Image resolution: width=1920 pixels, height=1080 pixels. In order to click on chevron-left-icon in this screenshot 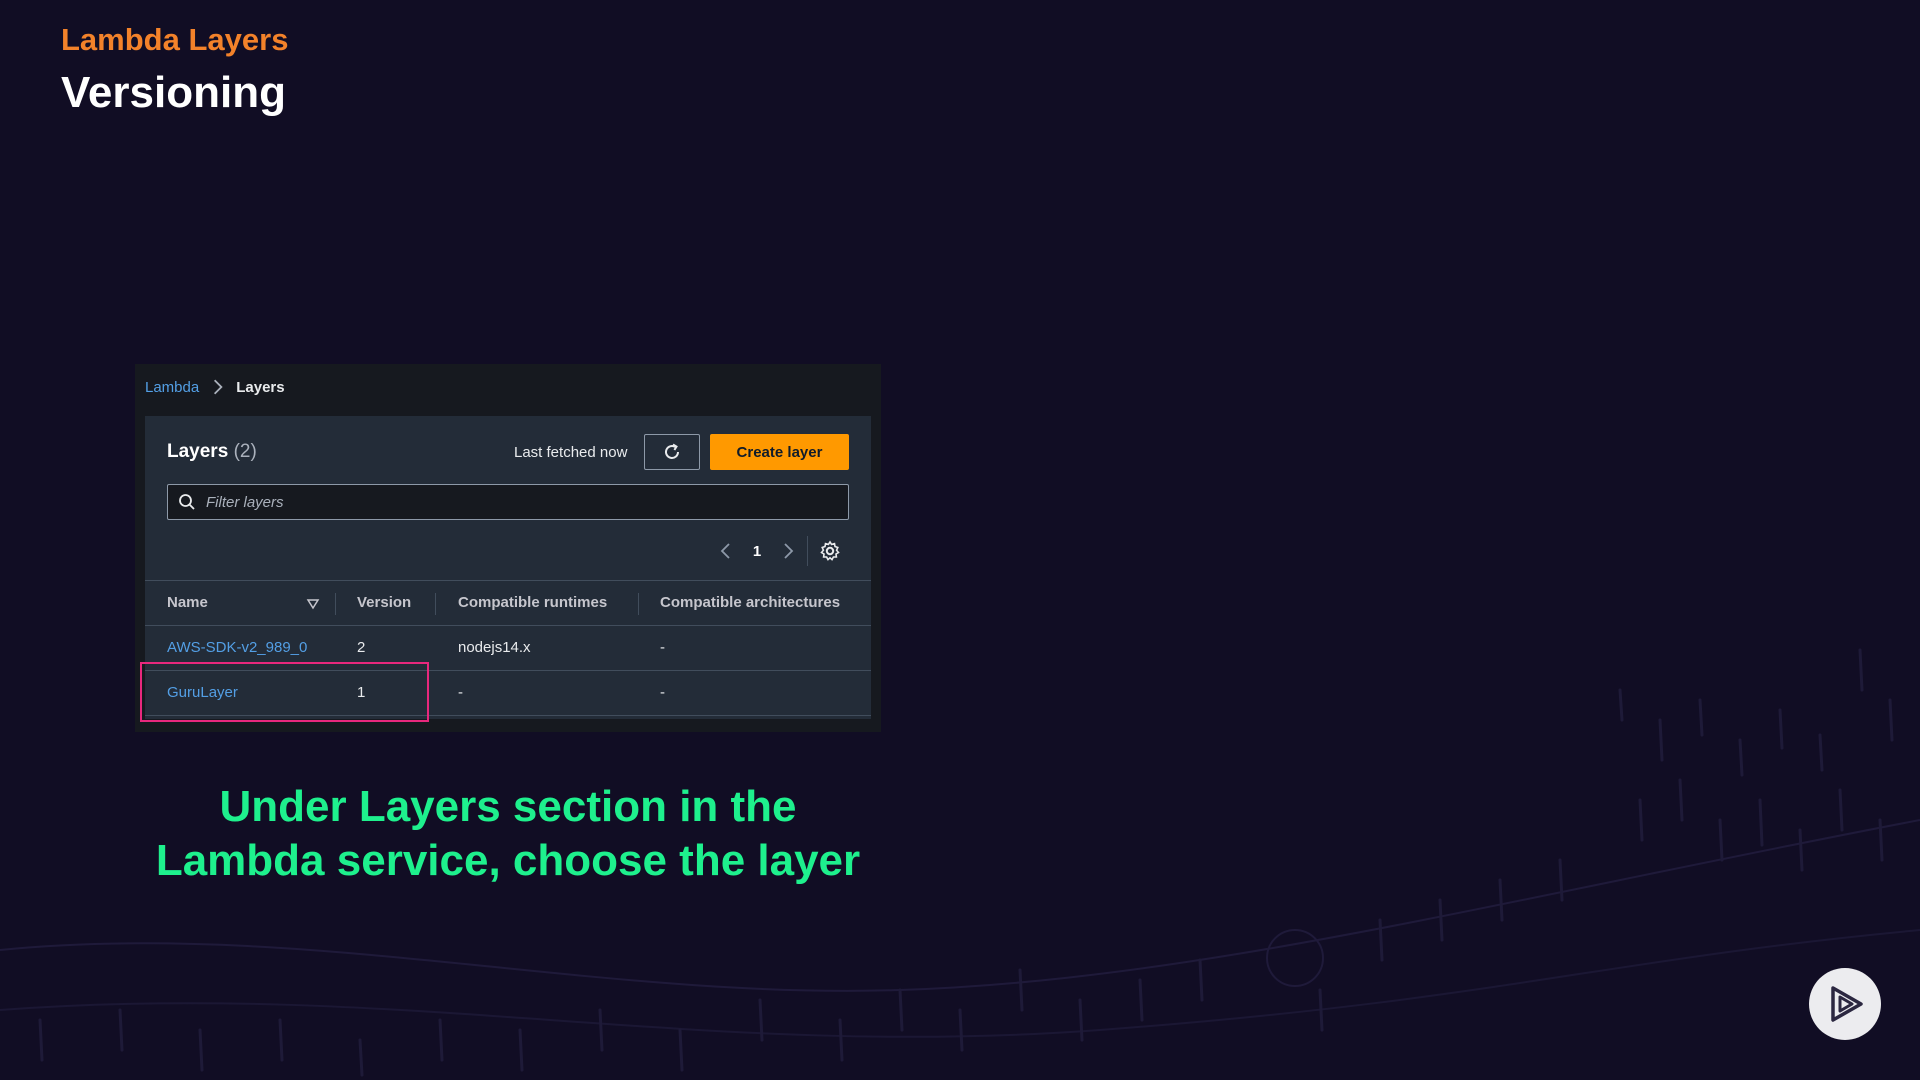, I will do `click(726, 551)`.